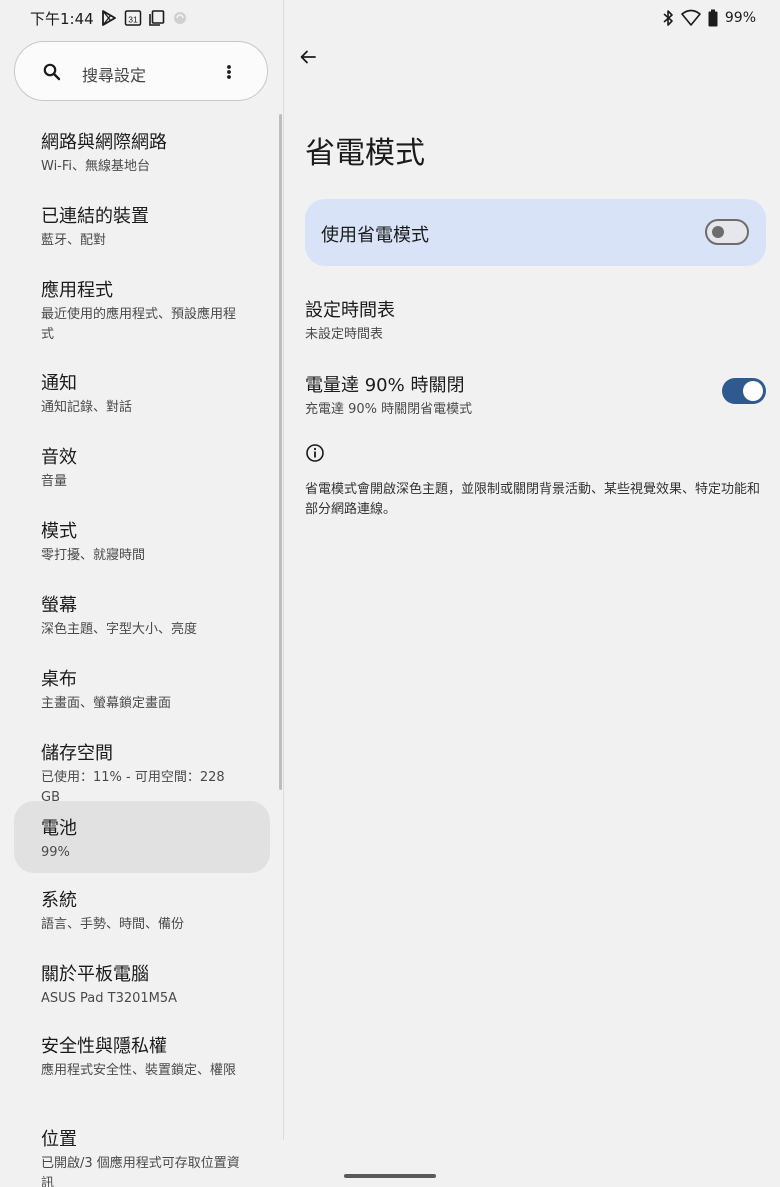  I want to click on main-switch-label: 使用省電模式, so click(375, 235).